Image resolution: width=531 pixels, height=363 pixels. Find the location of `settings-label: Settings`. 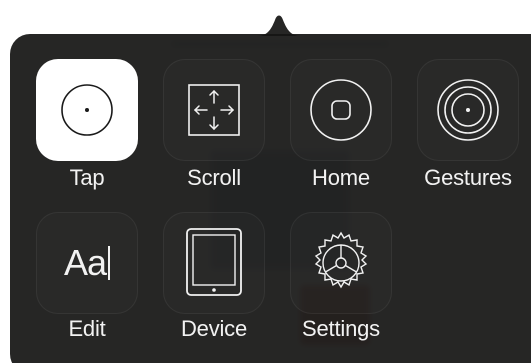

settings-label: Settings is located at coordinates (341, 328).